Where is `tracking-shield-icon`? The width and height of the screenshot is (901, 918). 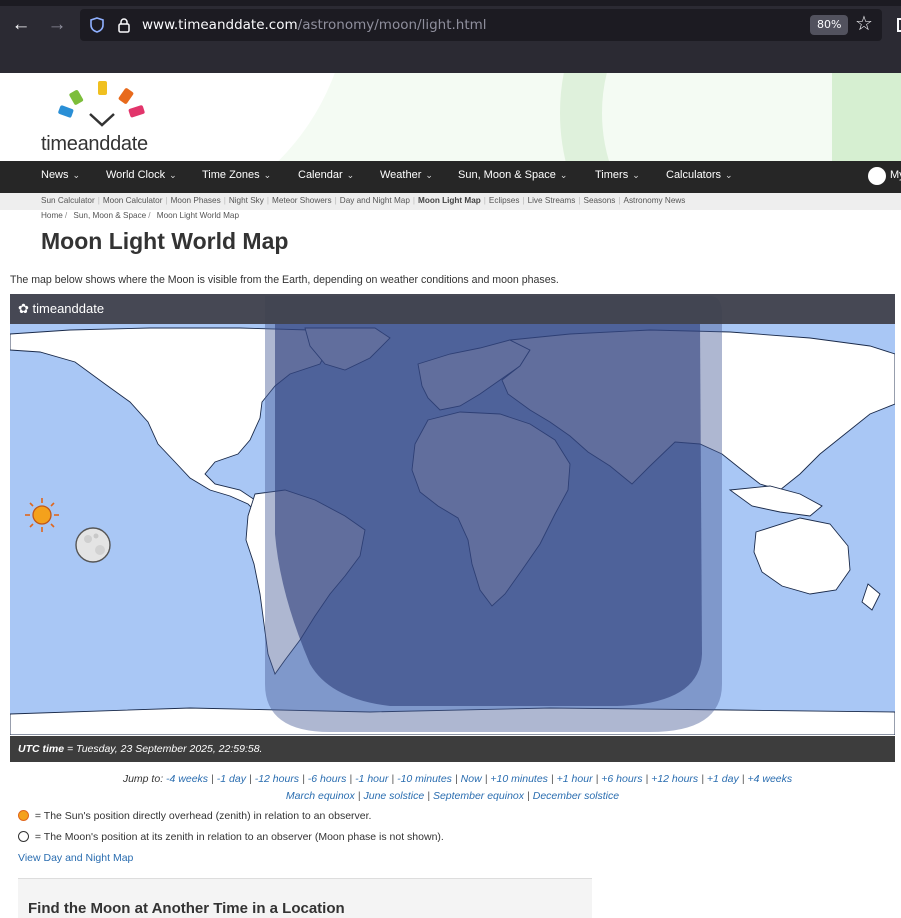 tracking-shield-icon is located at coordinates (97, 25).